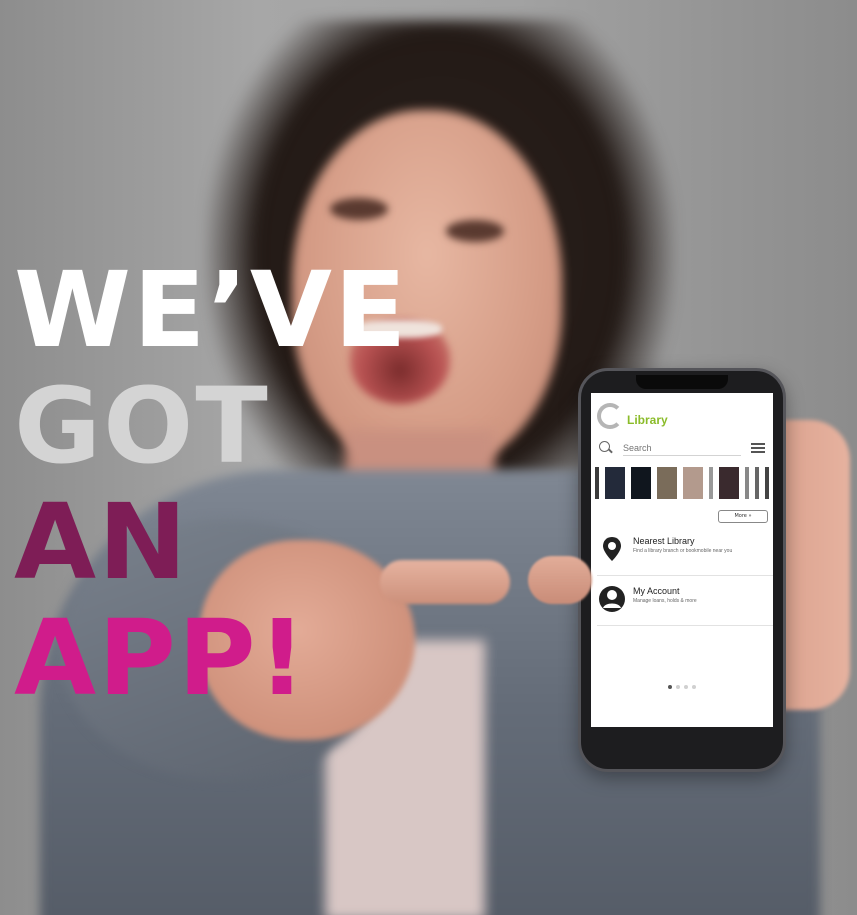 The height and width of the screenshot is (915, 857). What do you see at coordinates (359, 209) in the screenshot?
I see `woman-left-eye` at bounding box center [359, 209].